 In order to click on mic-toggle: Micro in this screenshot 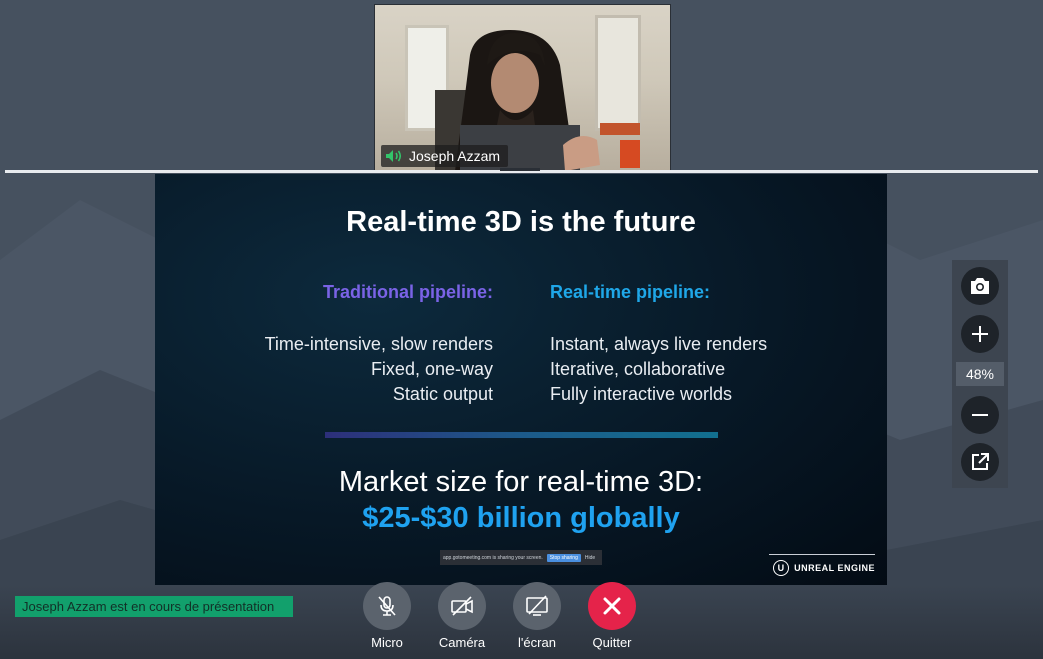, I will do `click(387, 616)`.